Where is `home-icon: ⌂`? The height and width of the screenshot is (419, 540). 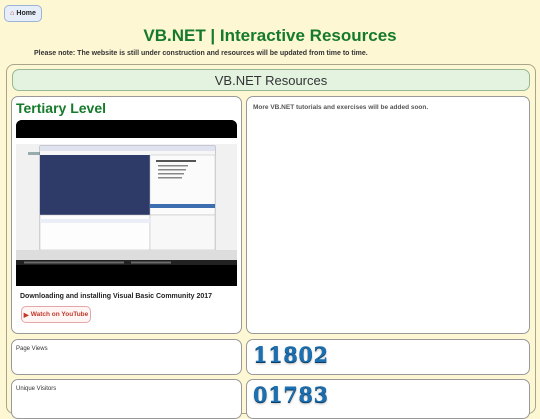 home-icon: ⌂ is located at coordinates (12, 13).